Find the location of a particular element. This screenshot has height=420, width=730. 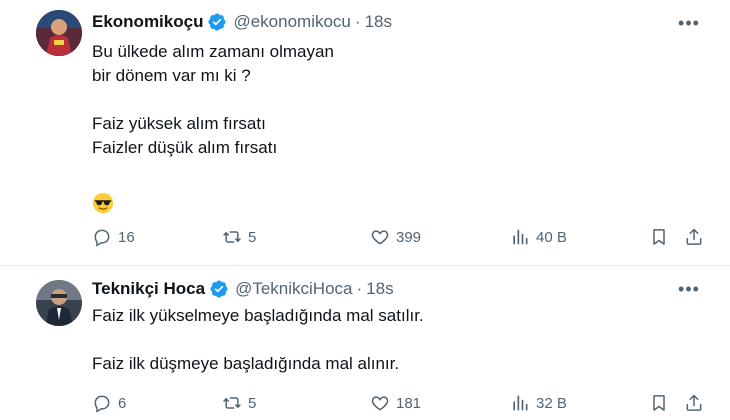

reply-button: 16 is located at coordinates (113, 237).